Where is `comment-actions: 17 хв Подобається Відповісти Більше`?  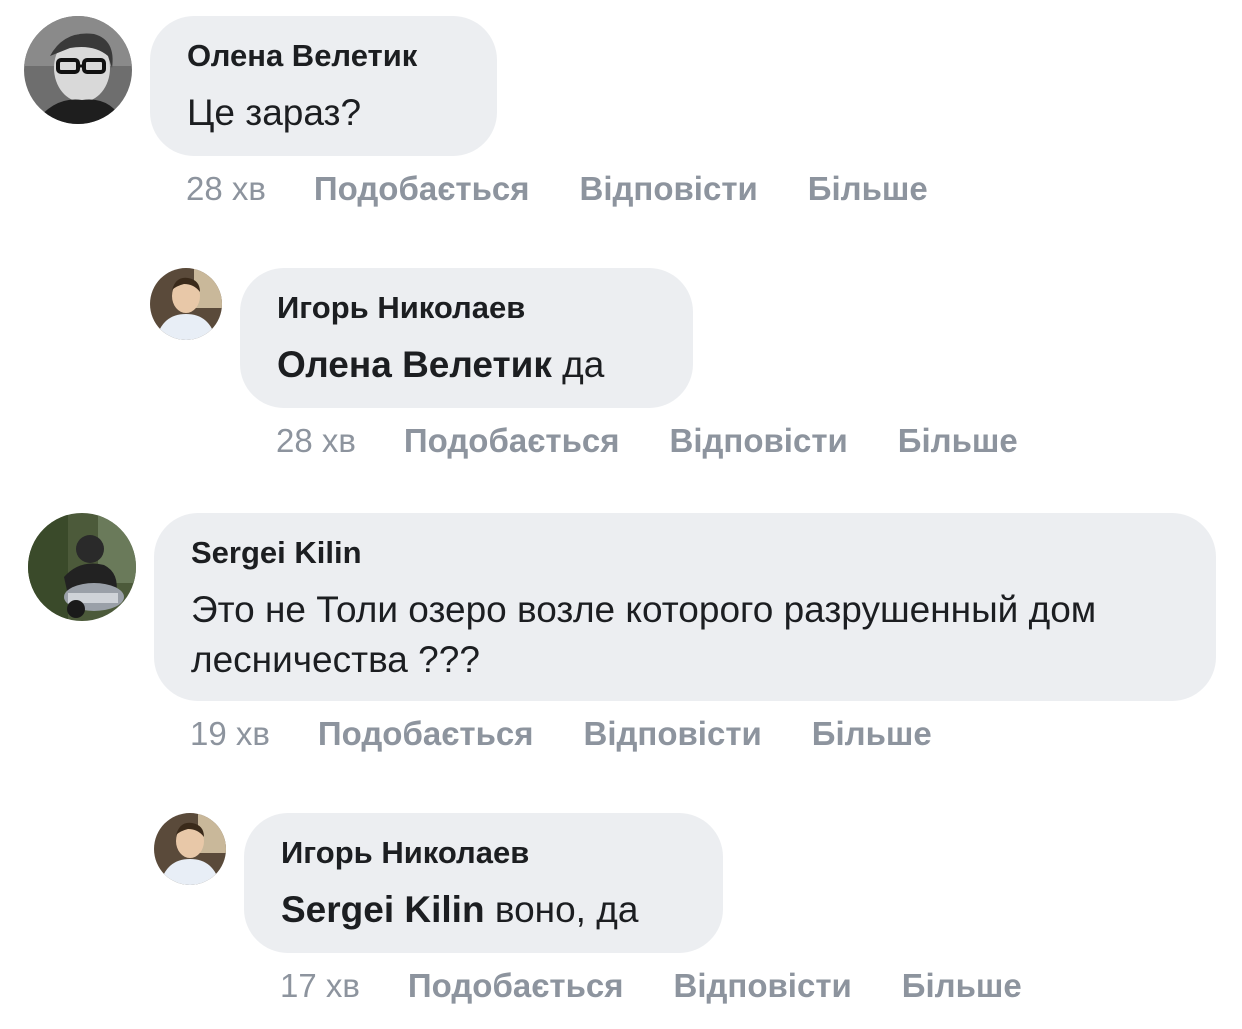
comment-actions: 17 хв Подобається Відповісти Більше is located at coordinates (651, 986).